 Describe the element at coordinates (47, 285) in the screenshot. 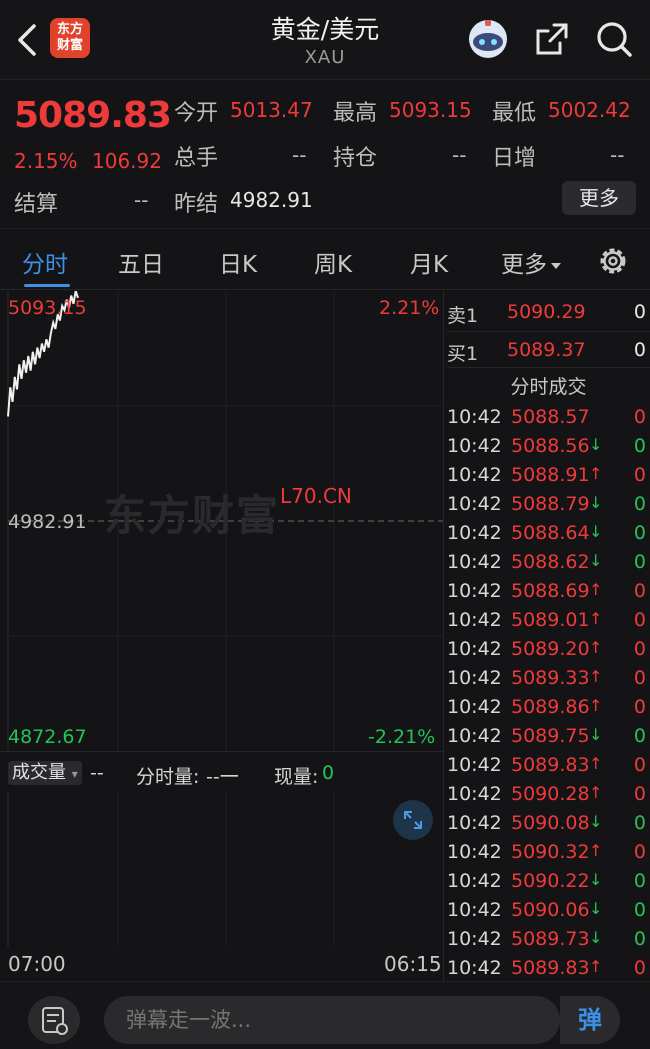

I see `active-tab-indicator` at that location.